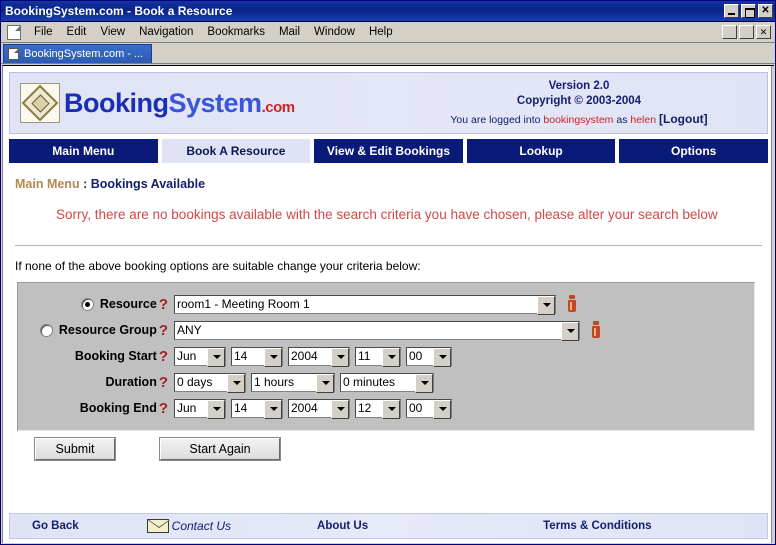 The height and width of the screenshot is (545, 776). I want to click on booking-end-minute-select: 00, so click(429, 408).